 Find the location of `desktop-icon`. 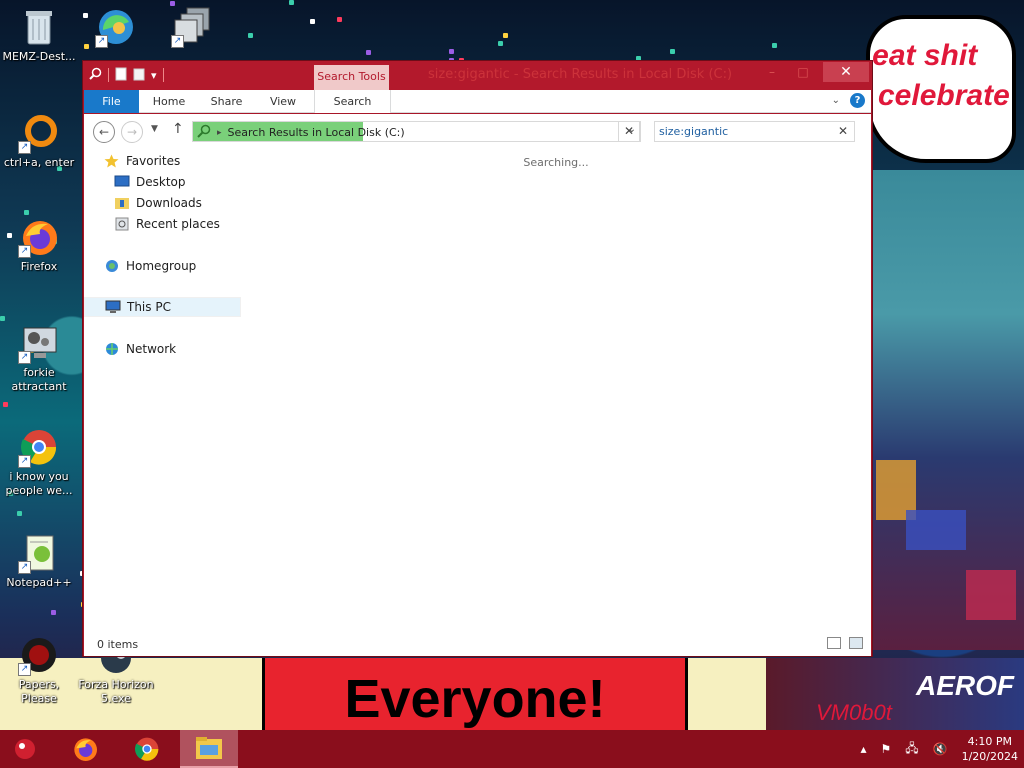

desktop-icon is located at coordinates (122, 182).